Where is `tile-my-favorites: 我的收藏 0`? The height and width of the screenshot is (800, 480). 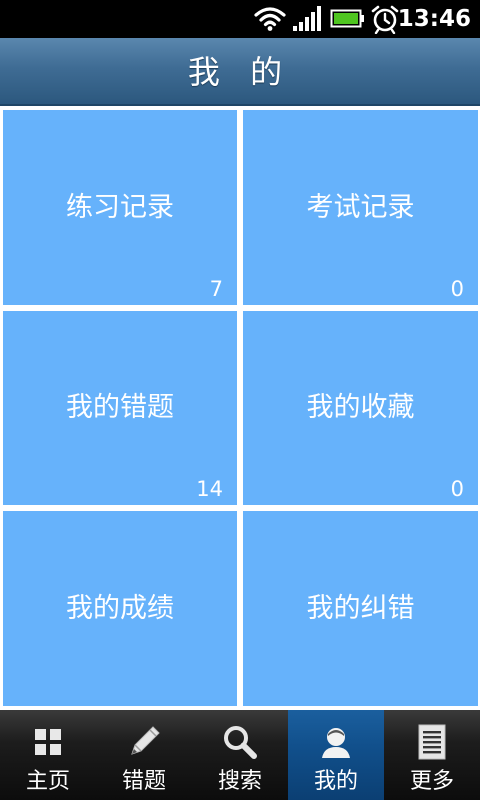
tile-my-favorites: 我的收藏 0 is located at coordinates (360, 408).